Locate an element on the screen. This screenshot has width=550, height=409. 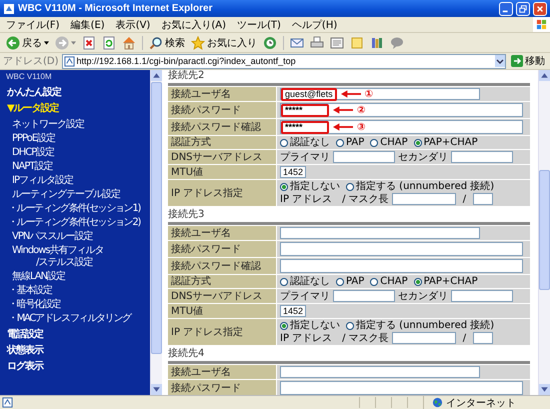
close-button is located at coordinates (540, 9).